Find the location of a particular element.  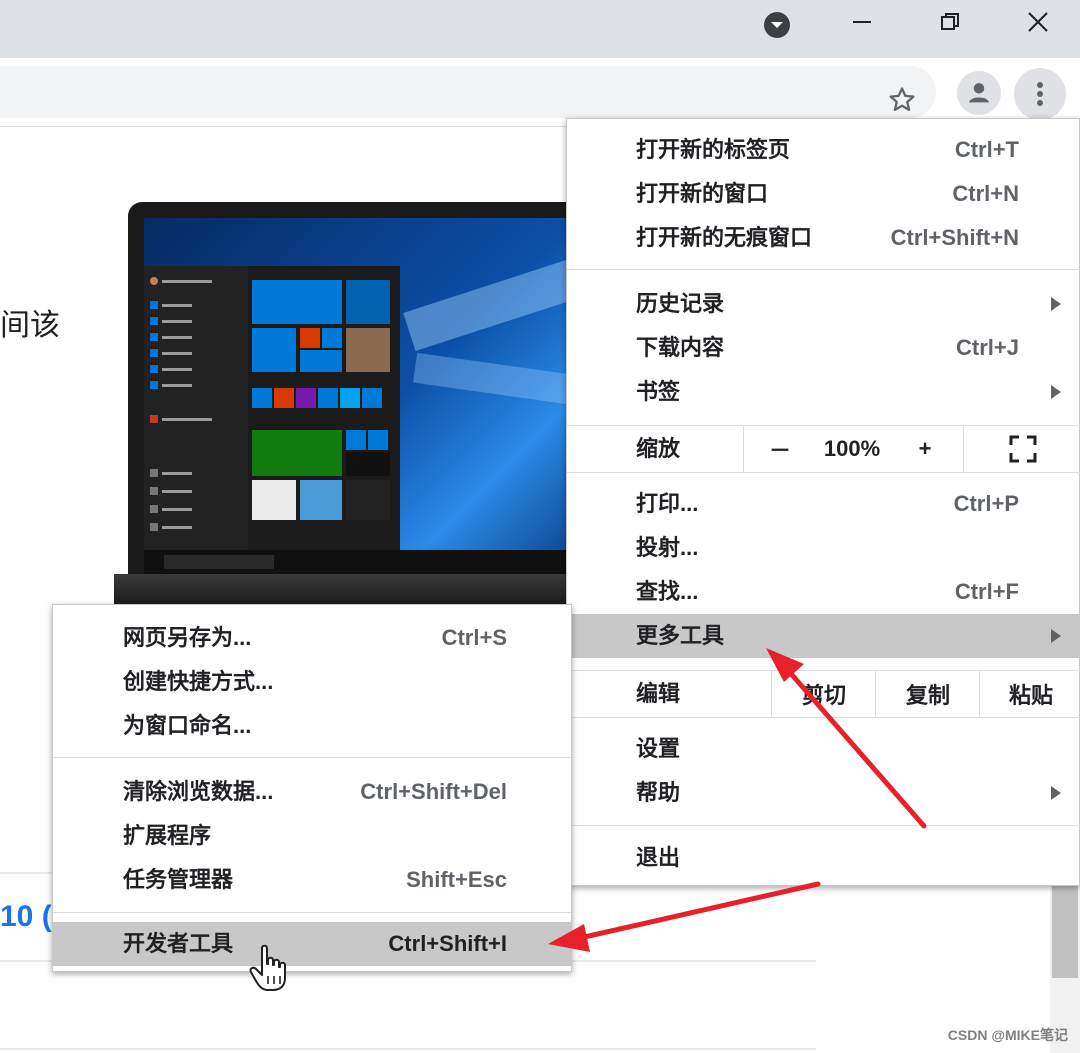

submenu-item-label: 扩展程序 is located at coordinates (167, 835).